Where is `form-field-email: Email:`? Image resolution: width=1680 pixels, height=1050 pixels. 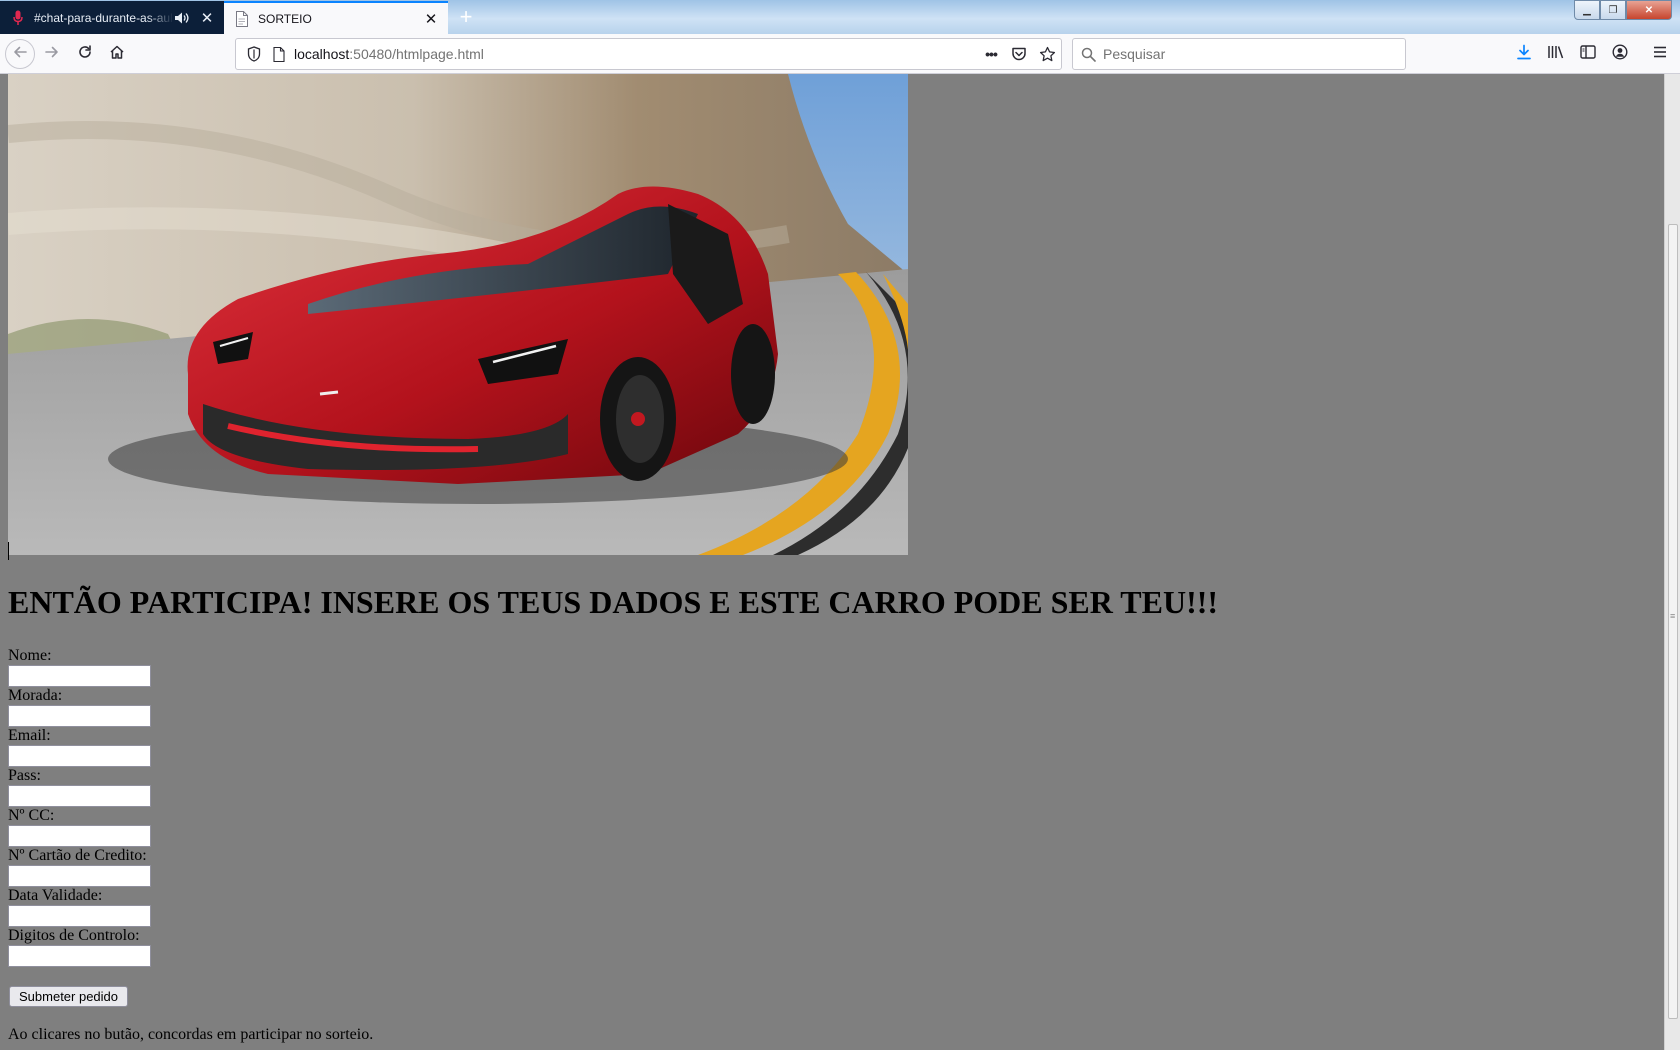 form-field-email: Email: is located at coordinates (828, 747).